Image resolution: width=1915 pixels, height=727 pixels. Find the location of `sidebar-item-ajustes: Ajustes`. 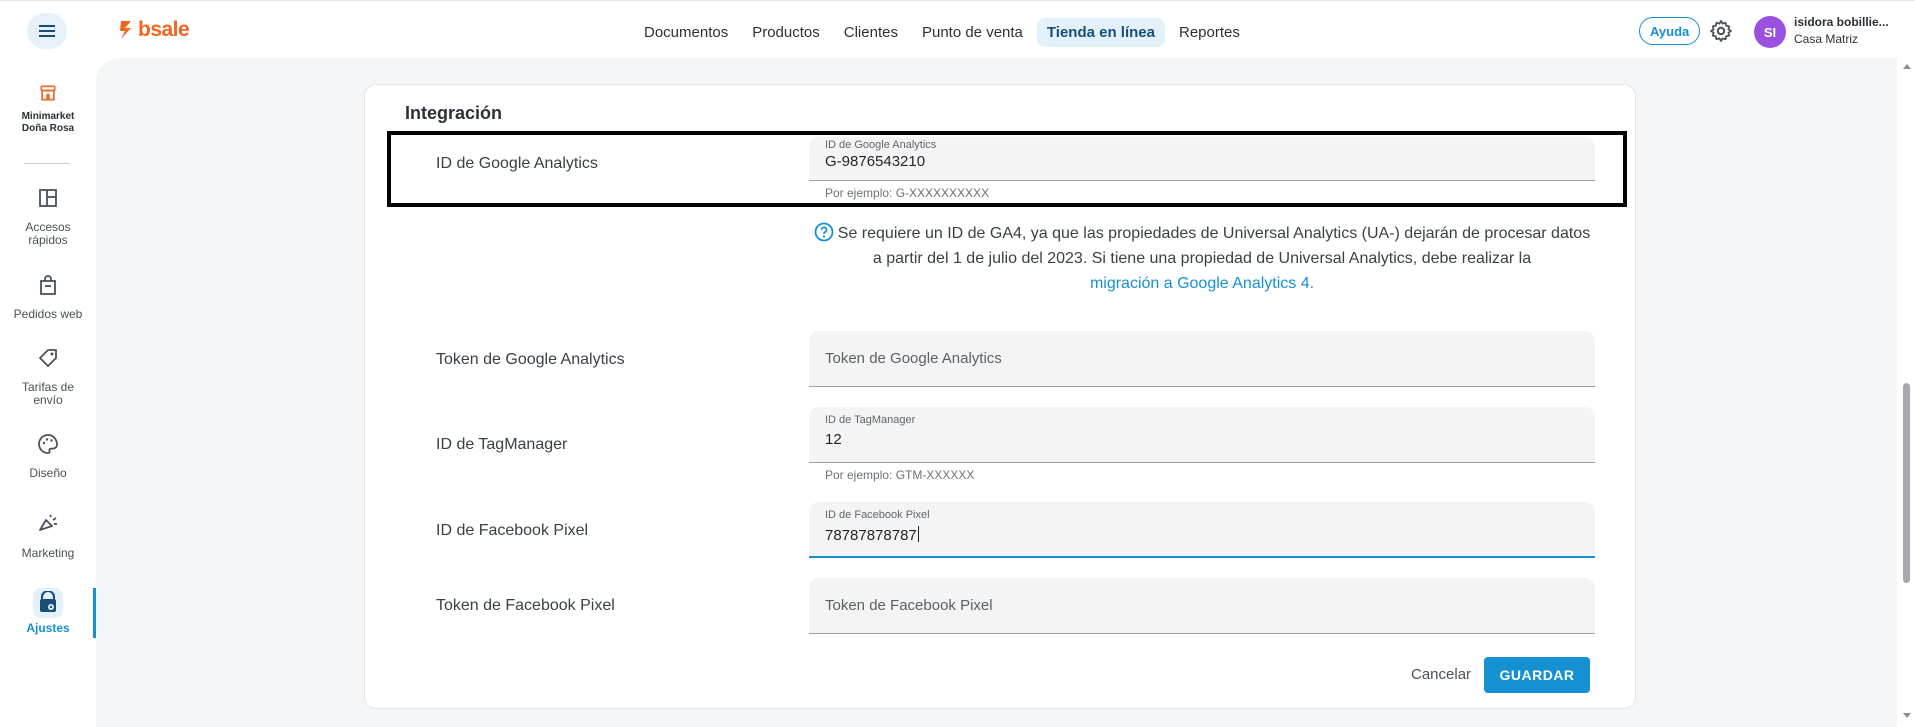

sidebar-item-ajustes: Ajustes is located at coordinates (48, 611).